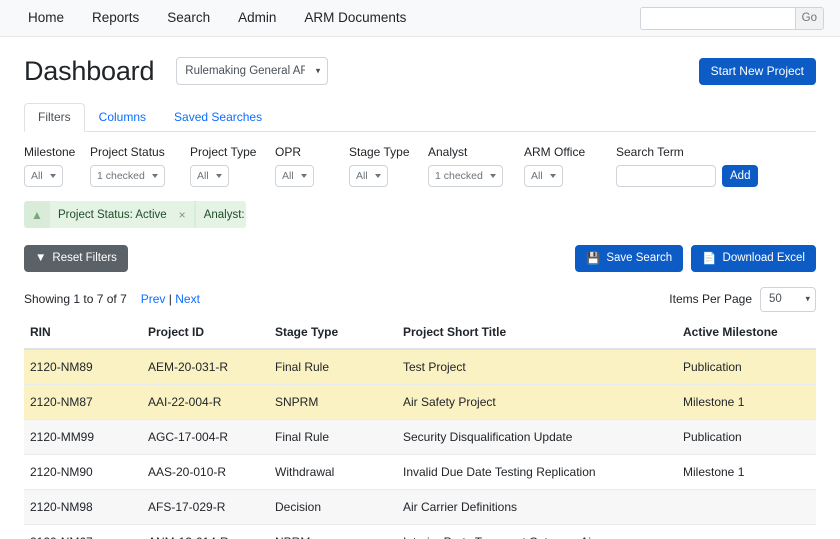 The width and height of the screenshot is (840, 539). What do you see at coordinates (84, 258) in the screenshot?
I see `reset-filters-label: Reset Filters` at bounding box center [84, 258].